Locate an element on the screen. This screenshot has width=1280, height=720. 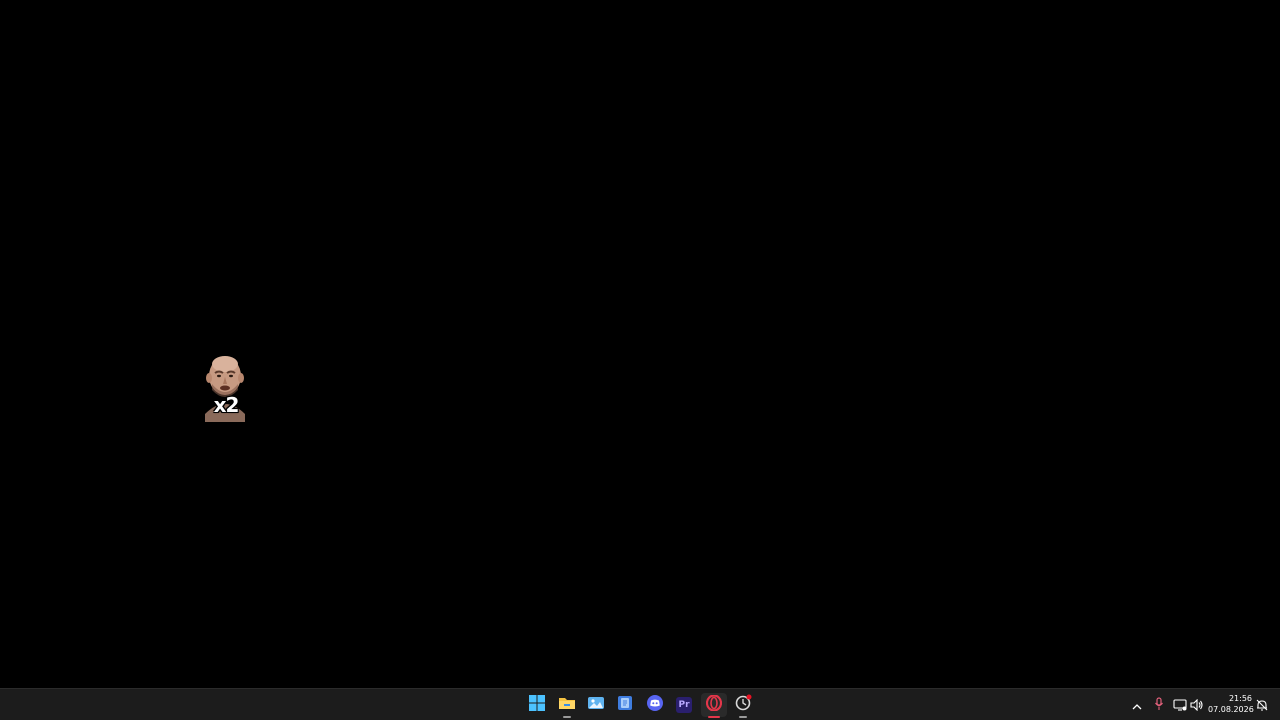
emote-multiplier-label: x2 is located at coordinates (226, 405).